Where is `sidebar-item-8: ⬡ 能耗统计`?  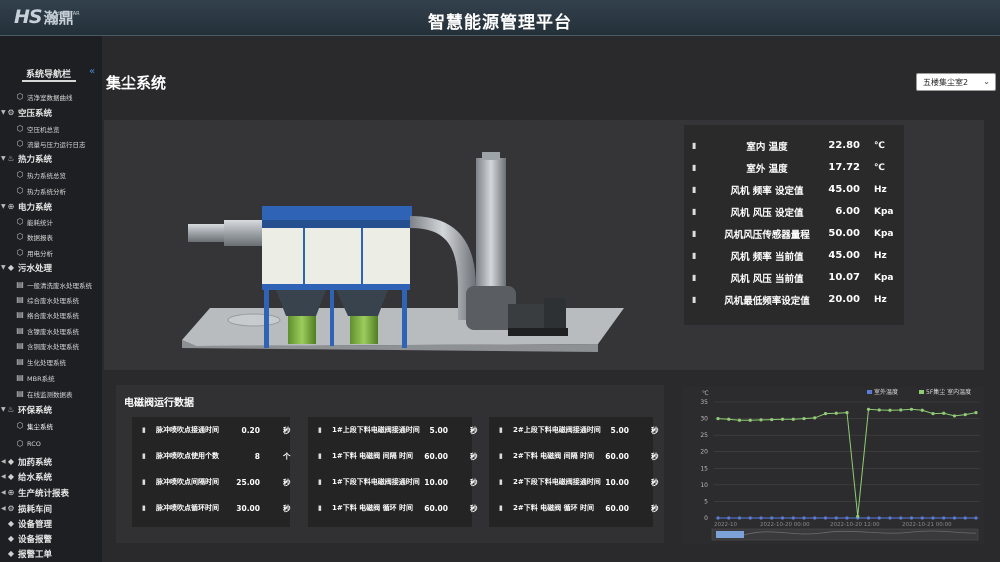
sidebar-item-8: ⬡ 能耗统计 is located at coordinates (51, 221).